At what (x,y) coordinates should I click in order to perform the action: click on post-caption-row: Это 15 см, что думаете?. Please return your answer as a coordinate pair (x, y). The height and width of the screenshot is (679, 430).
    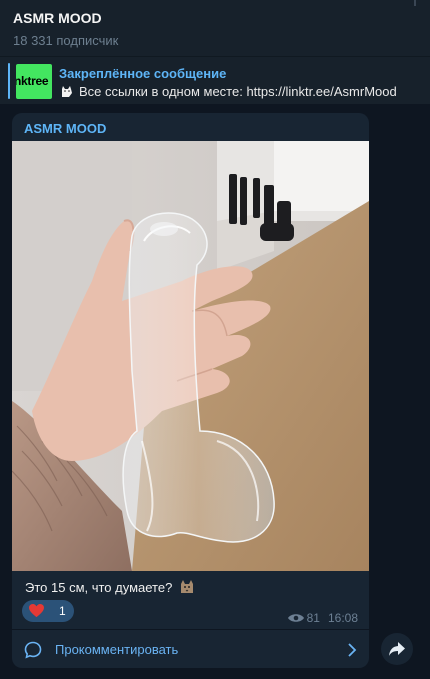
    Looking at the image, I should click on (110, 587).